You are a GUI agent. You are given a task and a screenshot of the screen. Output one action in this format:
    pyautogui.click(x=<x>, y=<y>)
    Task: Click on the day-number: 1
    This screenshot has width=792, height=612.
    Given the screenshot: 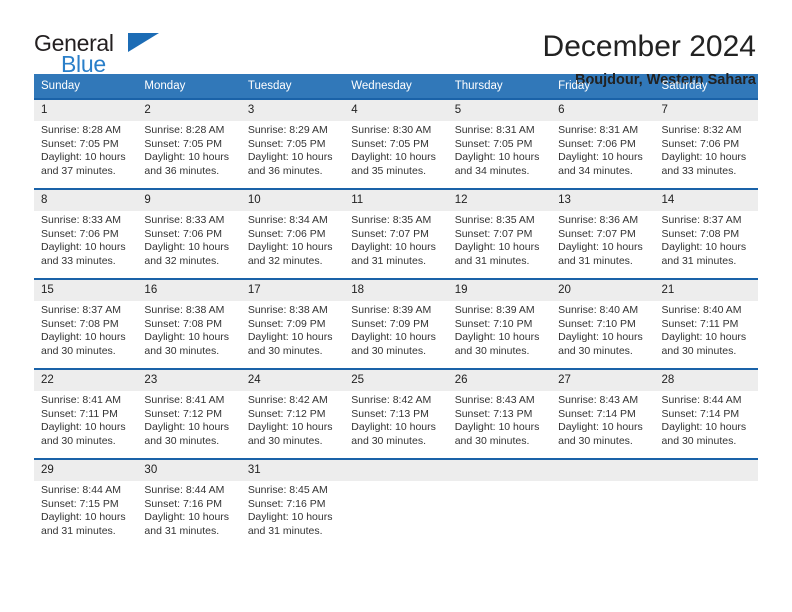 What is the action you would take?
    pyautogui.click(x=85, y=110)
    